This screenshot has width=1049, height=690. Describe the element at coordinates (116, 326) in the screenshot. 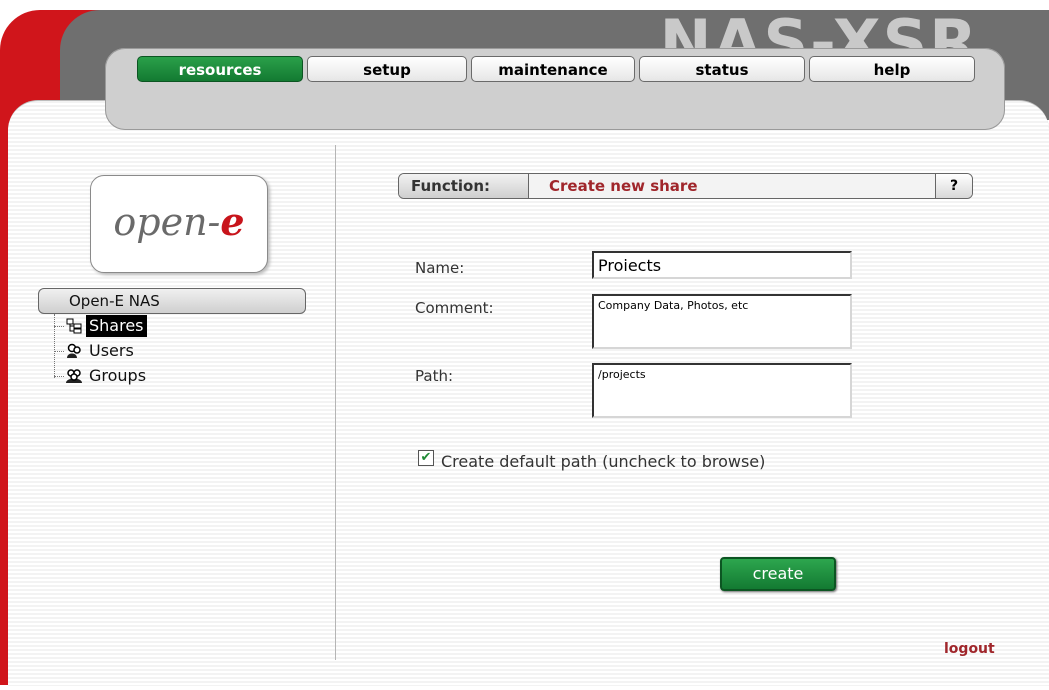

I see `tree-item-label: Shares` at that location.